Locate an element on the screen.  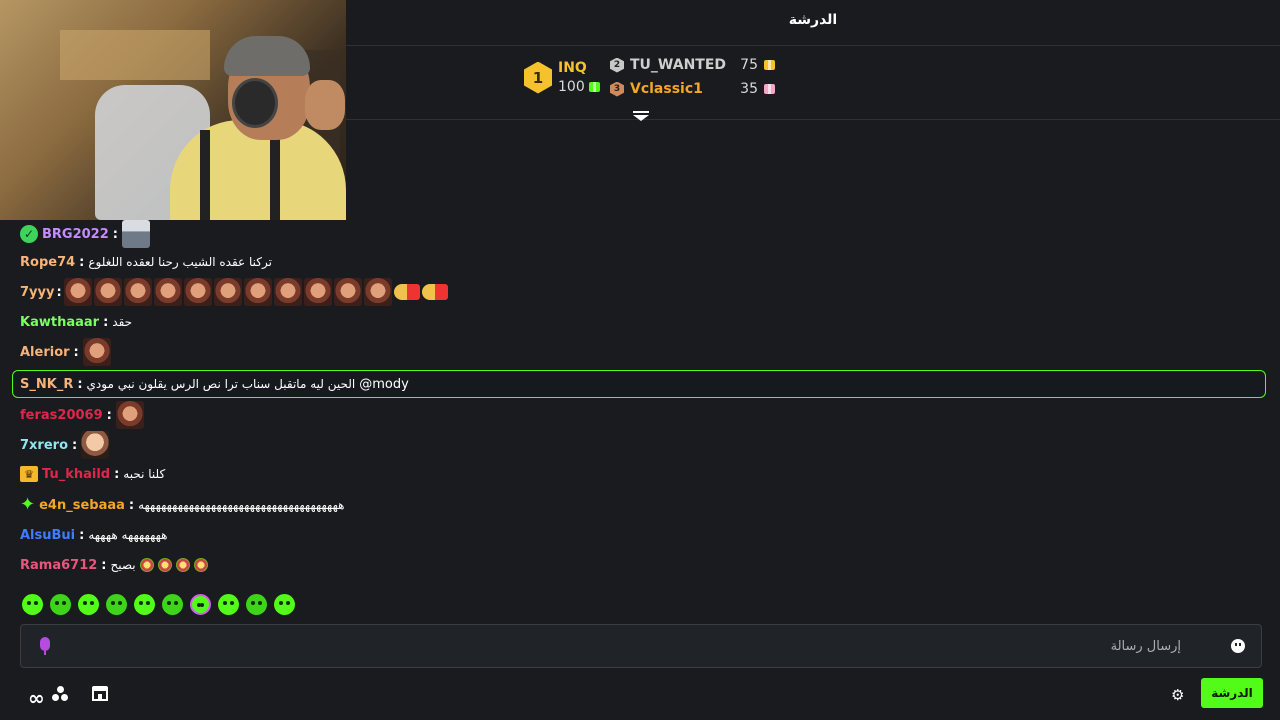
chat-message: Rama6712: بصيح is located at coordinates (114, 565).